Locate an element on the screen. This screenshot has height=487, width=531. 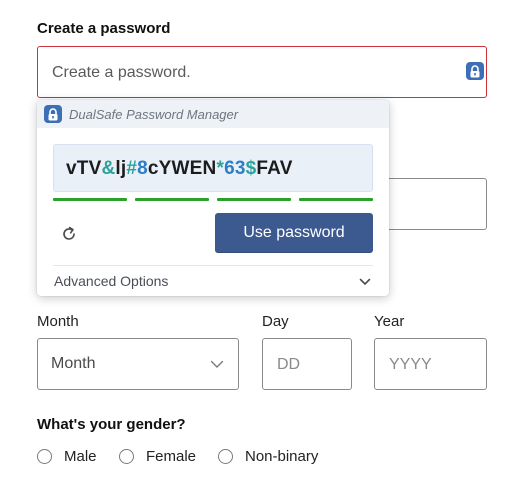
pw-part: 8 is located at coordinates (142, 168).